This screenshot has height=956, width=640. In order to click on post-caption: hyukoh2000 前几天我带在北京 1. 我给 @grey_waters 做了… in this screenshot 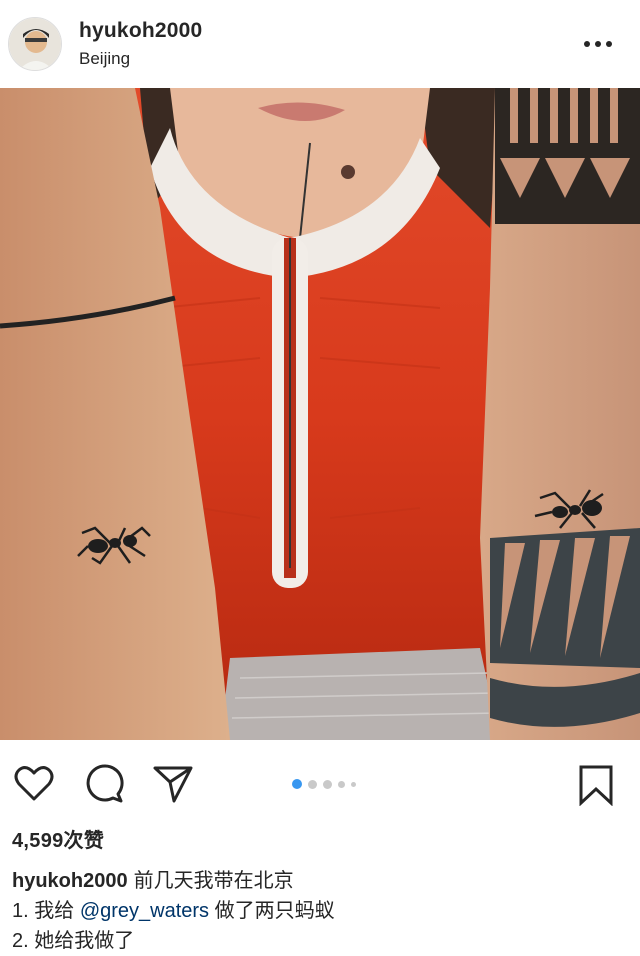, I will do `click(322, 911)`.